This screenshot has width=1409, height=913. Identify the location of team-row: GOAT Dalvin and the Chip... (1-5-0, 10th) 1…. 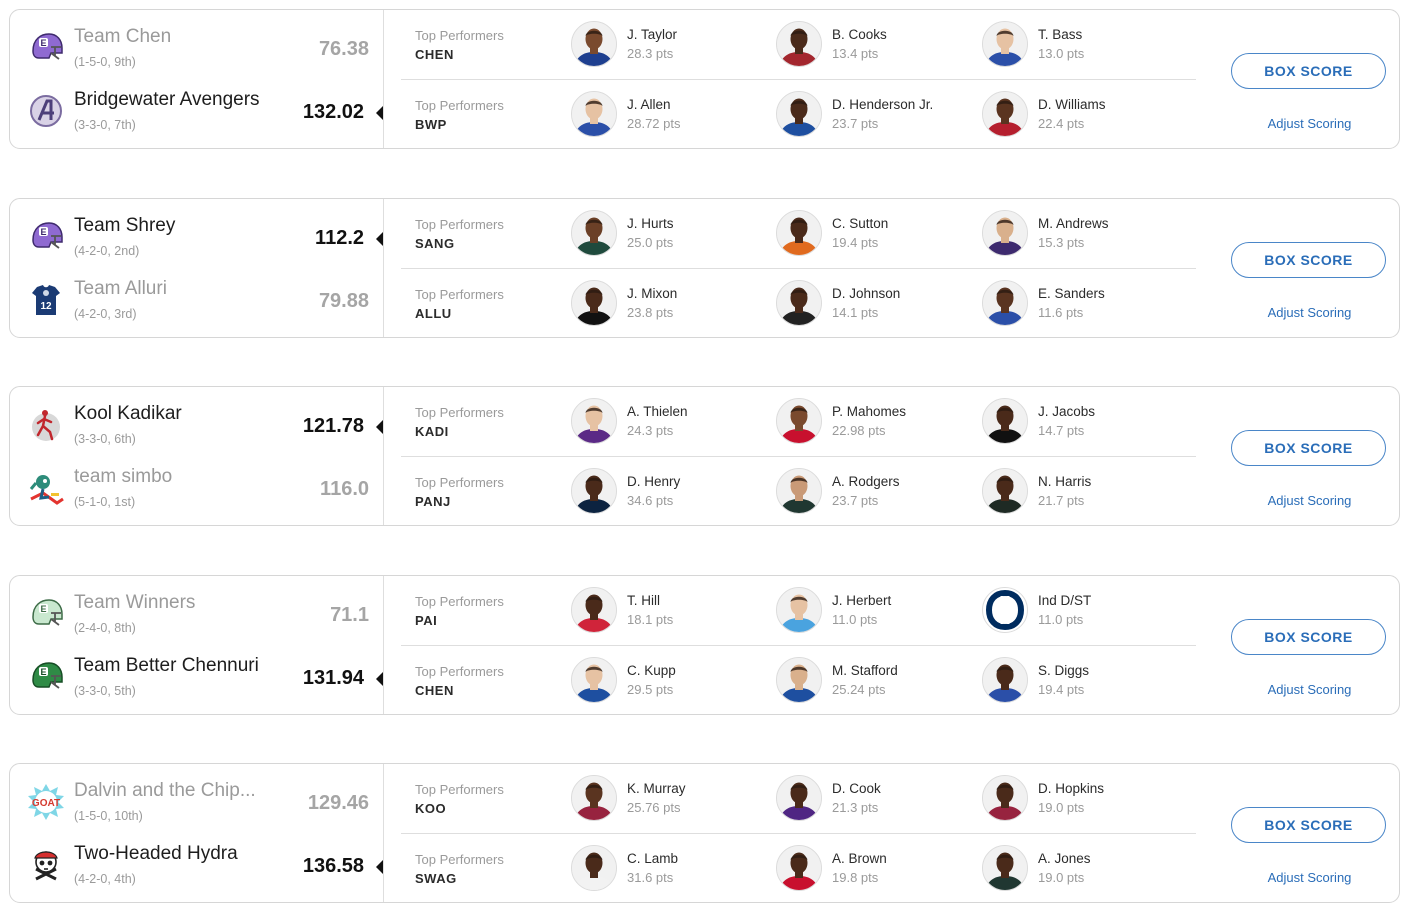
(196, 804).